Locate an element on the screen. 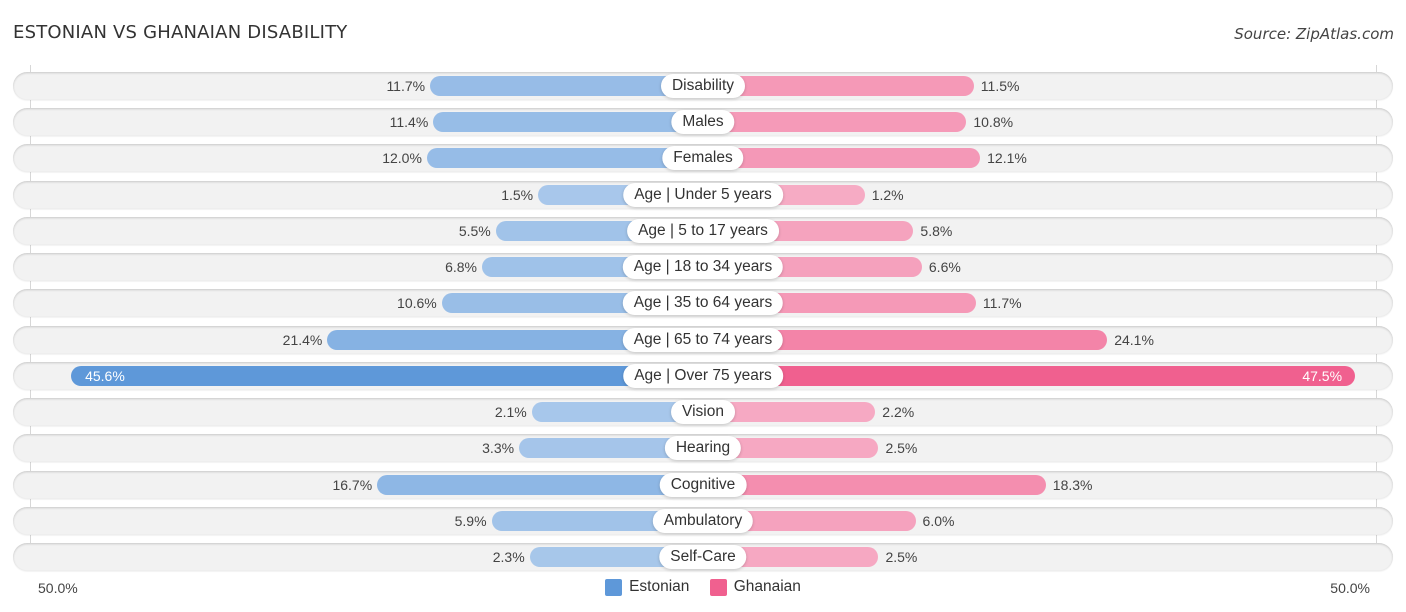  bar-estonian-males is located at coordinates (568, 122).